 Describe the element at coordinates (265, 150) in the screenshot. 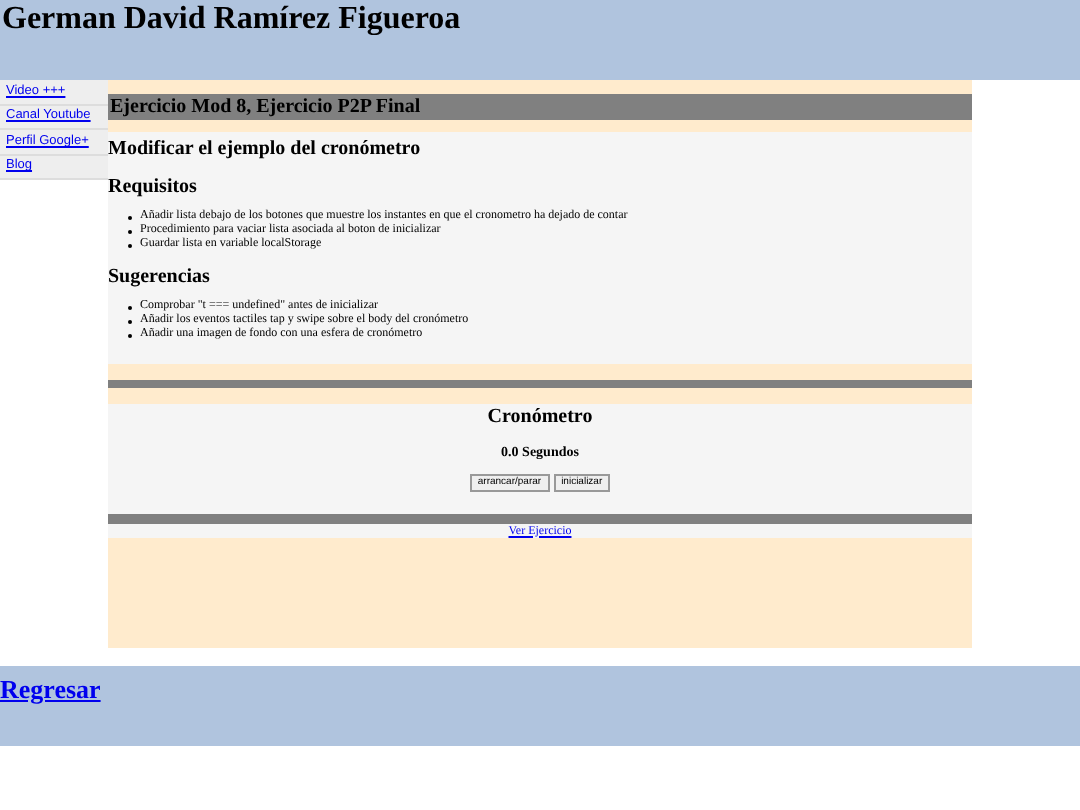

I see `exercise-heading: Modificar el ejemplo del cronómetro` at that location.